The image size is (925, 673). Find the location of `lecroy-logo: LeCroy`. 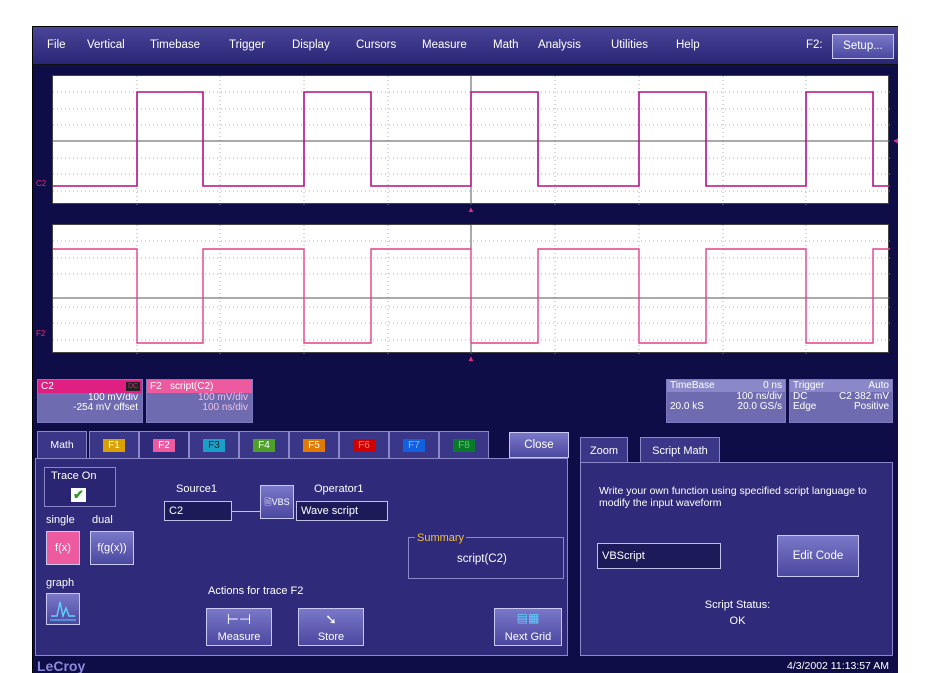

lecroy-logo: LeCroy is located at coordinates (61, 665).